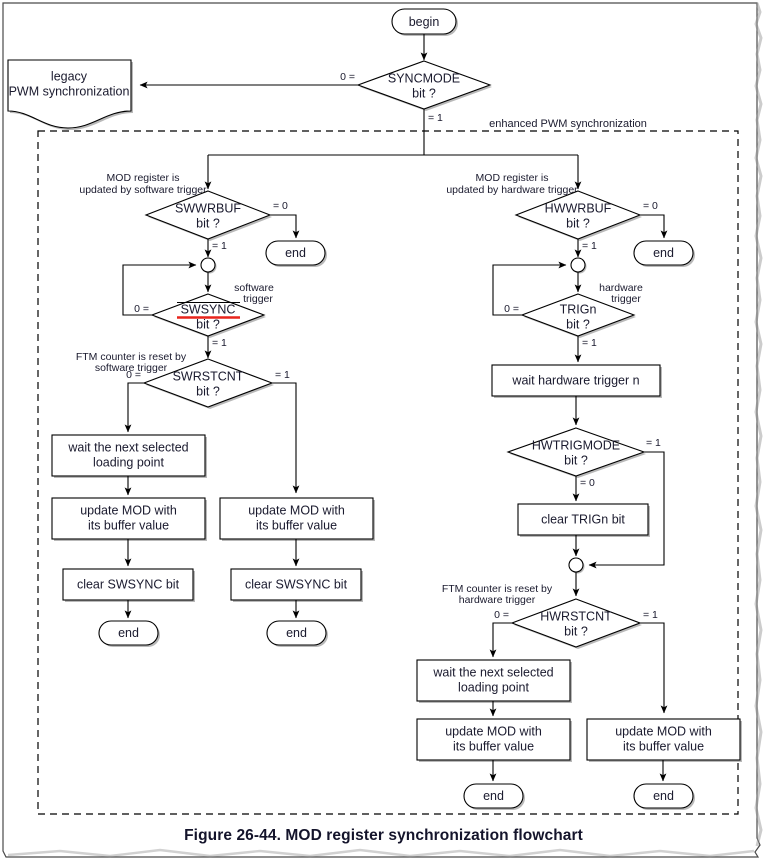  Describe the element at coordinates (663, 731) in the screenshot. I see `hw-update-right-line1: update MOD with` at that location.